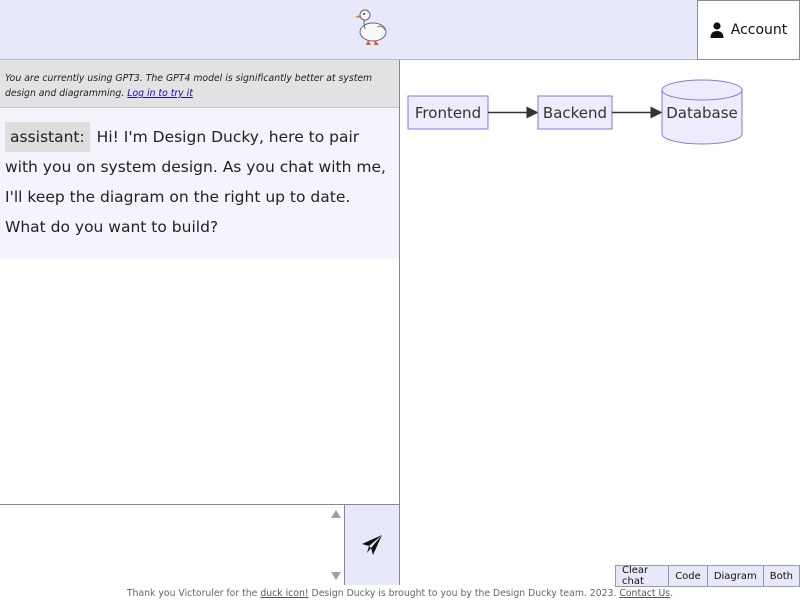 This screenshot has height=600, width=800. I want to click on duck-icon-link: duck icon!, so click(284, 593).